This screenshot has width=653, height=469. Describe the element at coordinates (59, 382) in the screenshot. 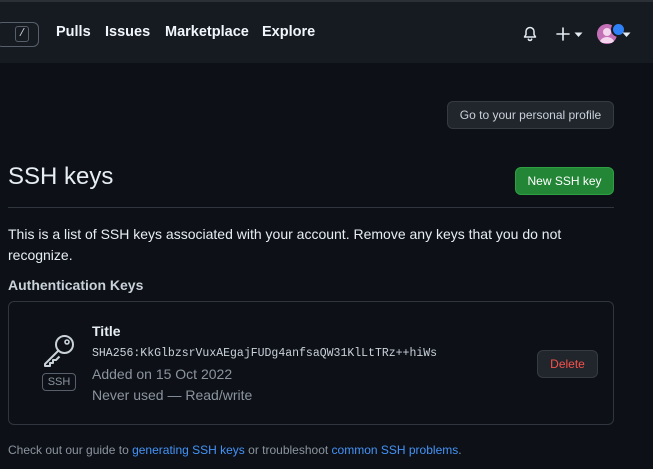

I see `ssh-badge: SSH` at that location.